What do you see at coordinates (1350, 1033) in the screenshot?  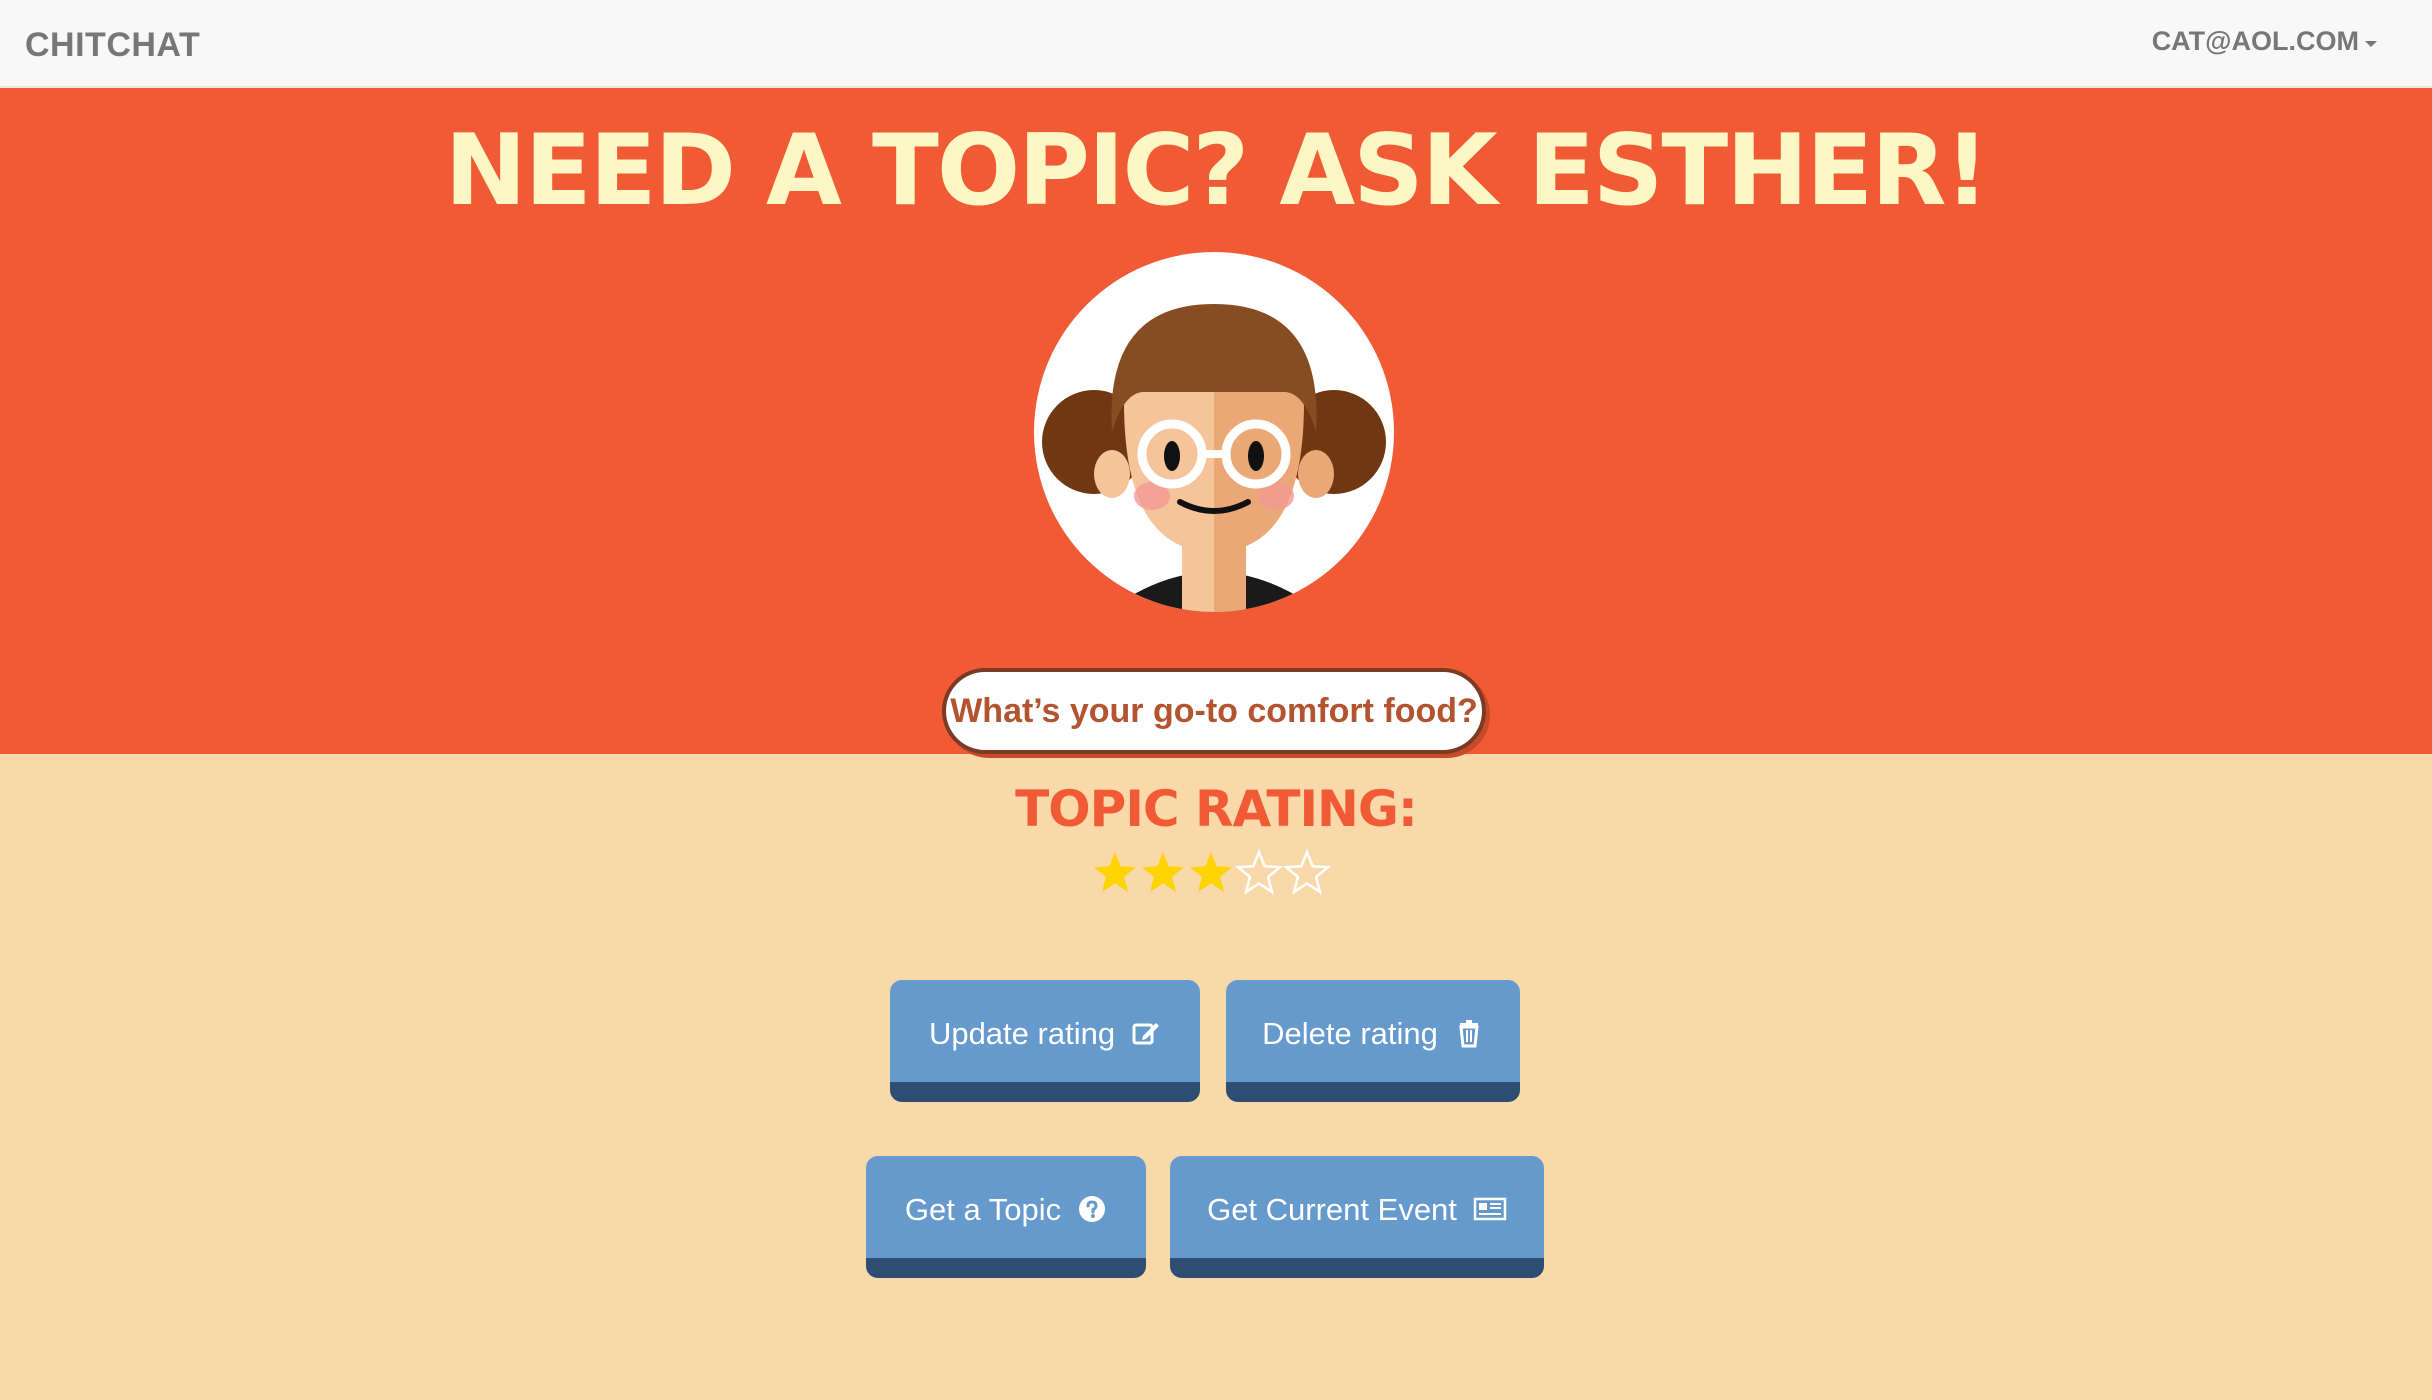 I see `delete-rating-label: Delete rating` at bounding box center [1350, 1033].